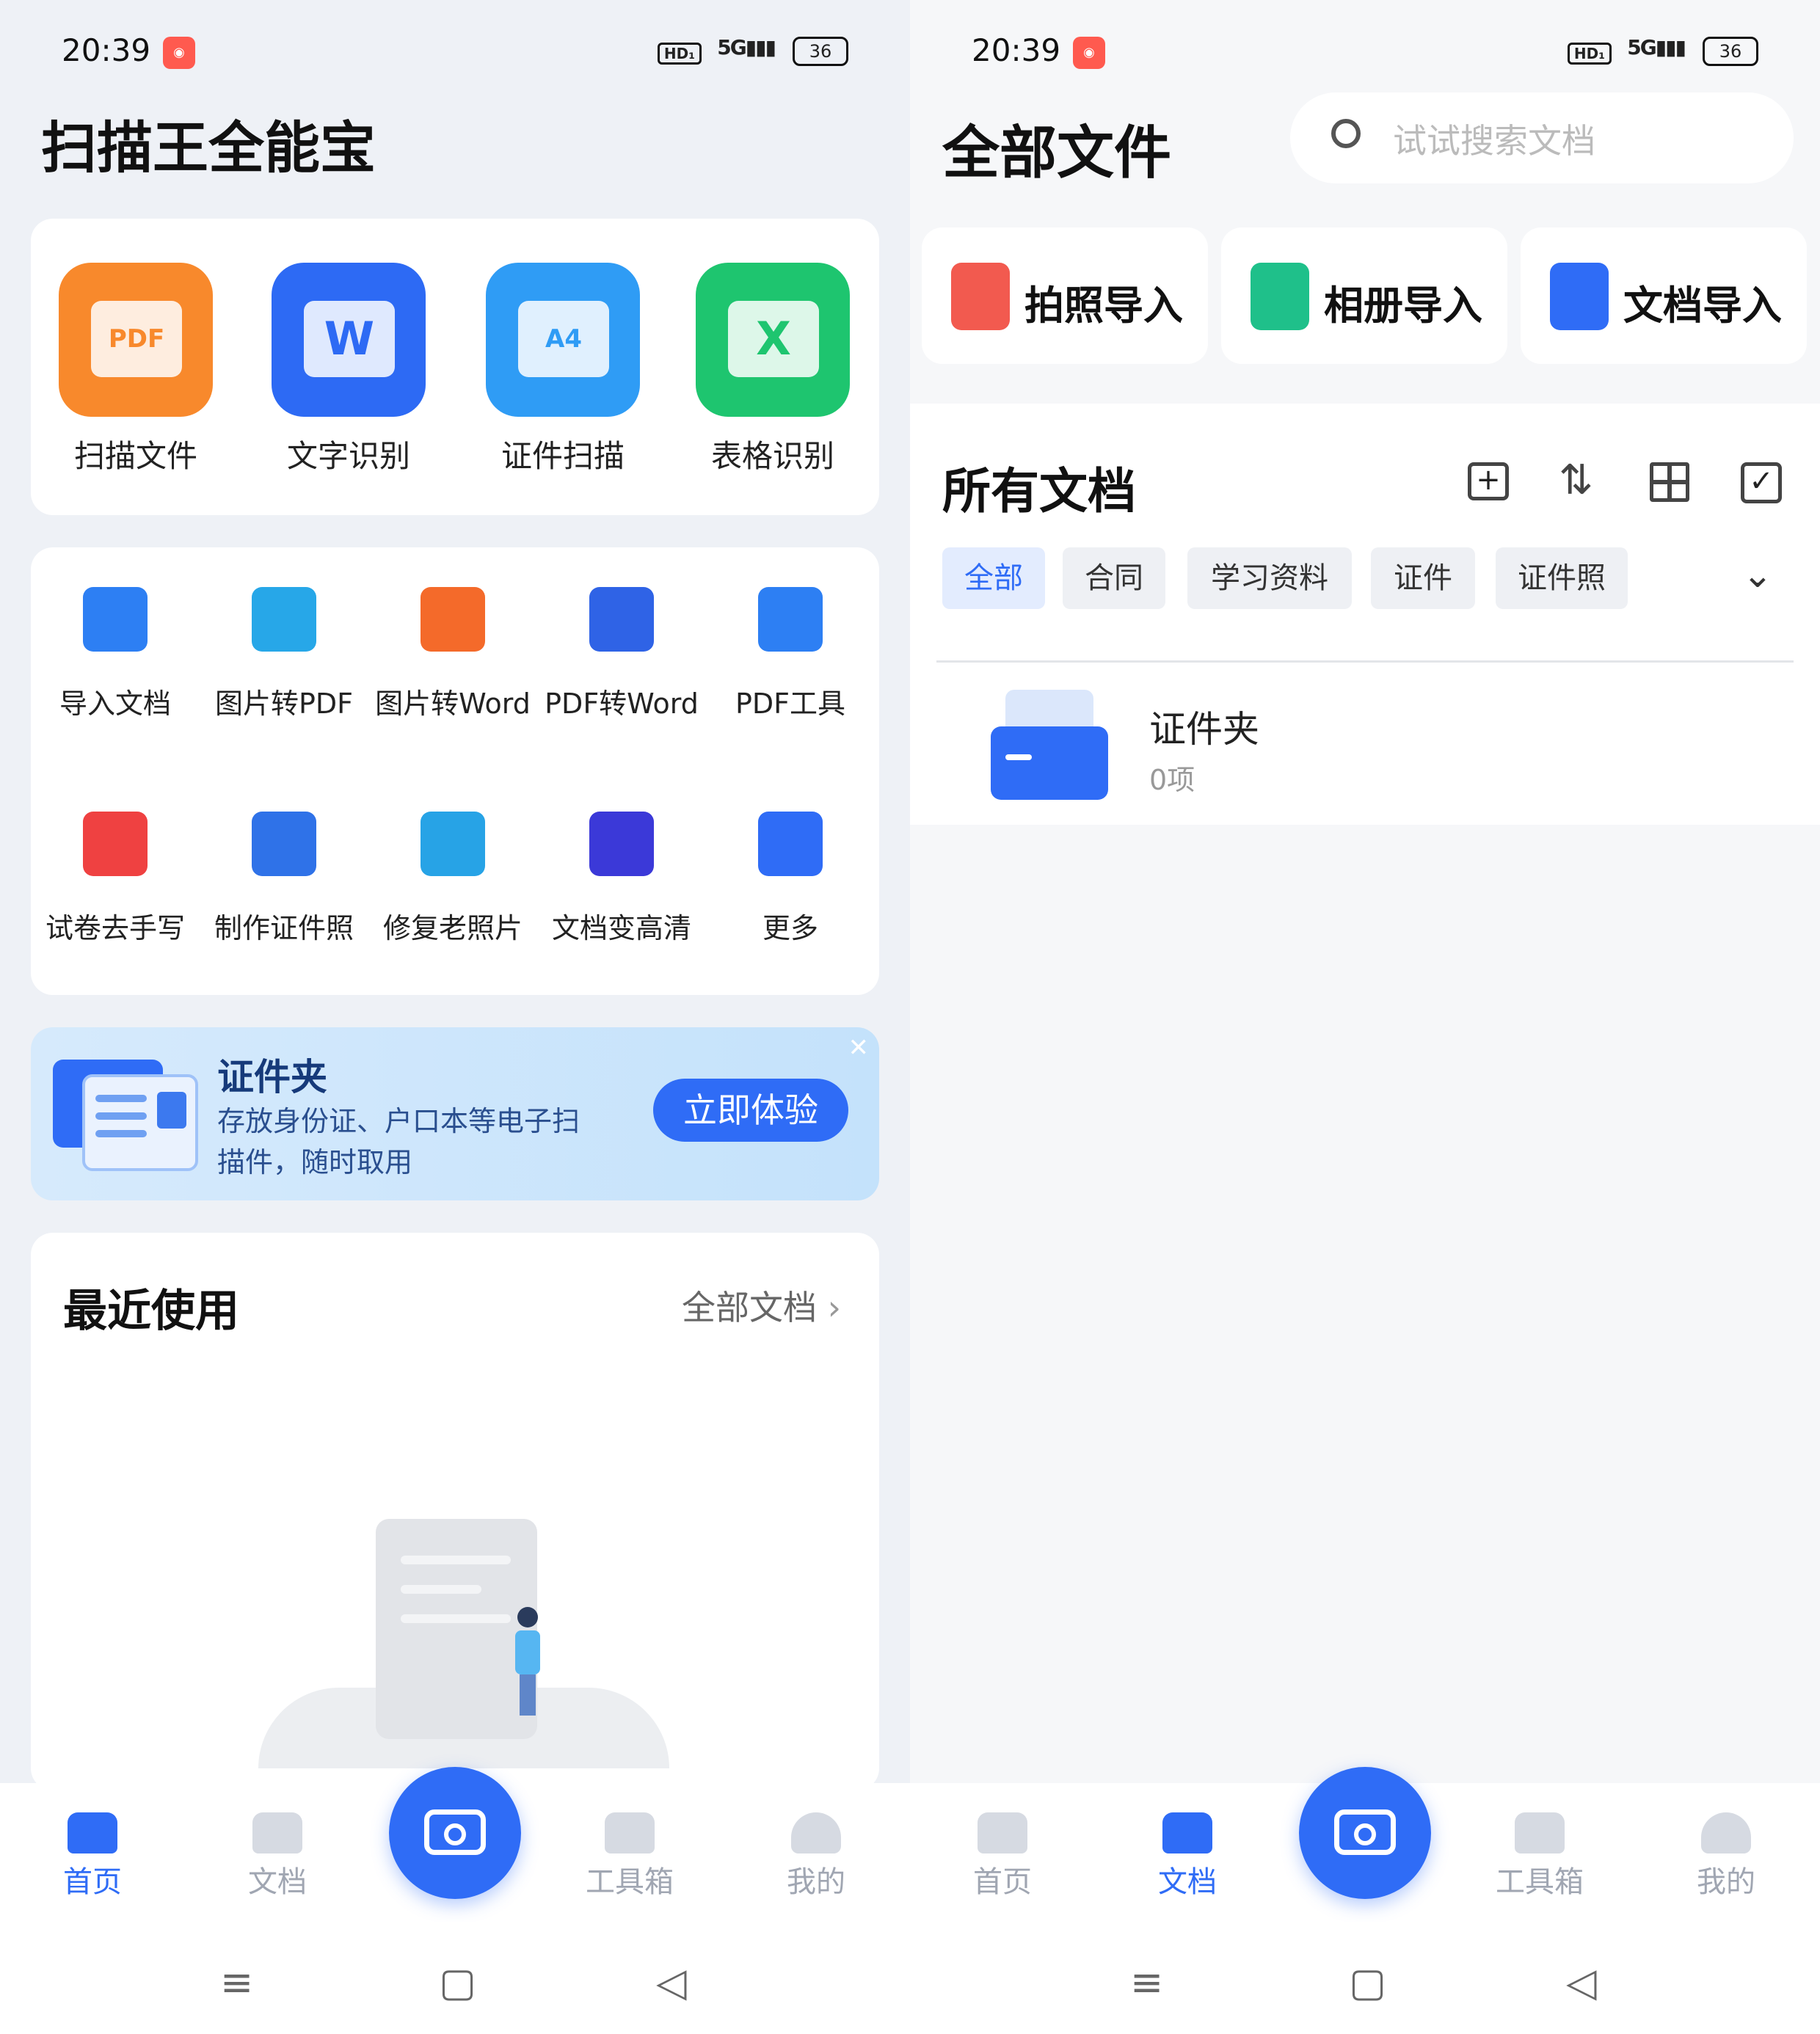 This screenshot has height=2034, width=1820. What do you see at coordinates (791, 654) in the screenshot?
I see `tool-item: PDF工具` at bounding box center [791, 654].